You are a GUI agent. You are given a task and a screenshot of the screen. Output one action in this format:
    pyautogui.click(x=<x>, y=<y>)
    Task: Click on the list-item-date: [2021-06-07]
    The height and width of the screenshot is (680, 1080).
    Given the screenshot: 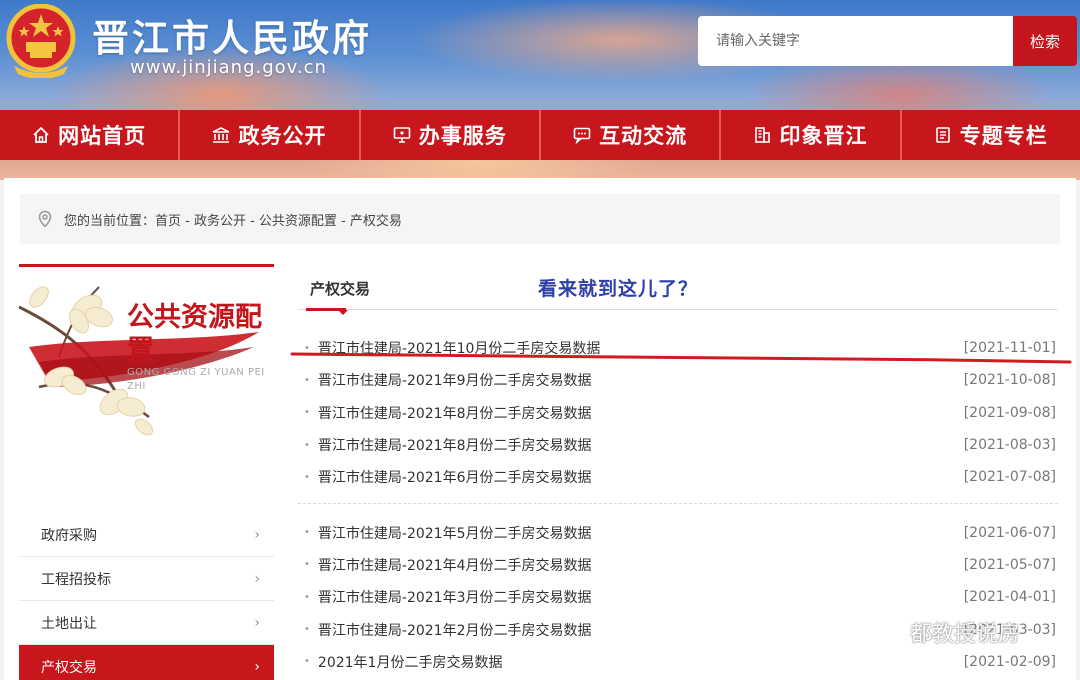 What is the action you would take?
    pyautogui.click(x=1009, y=532)
    